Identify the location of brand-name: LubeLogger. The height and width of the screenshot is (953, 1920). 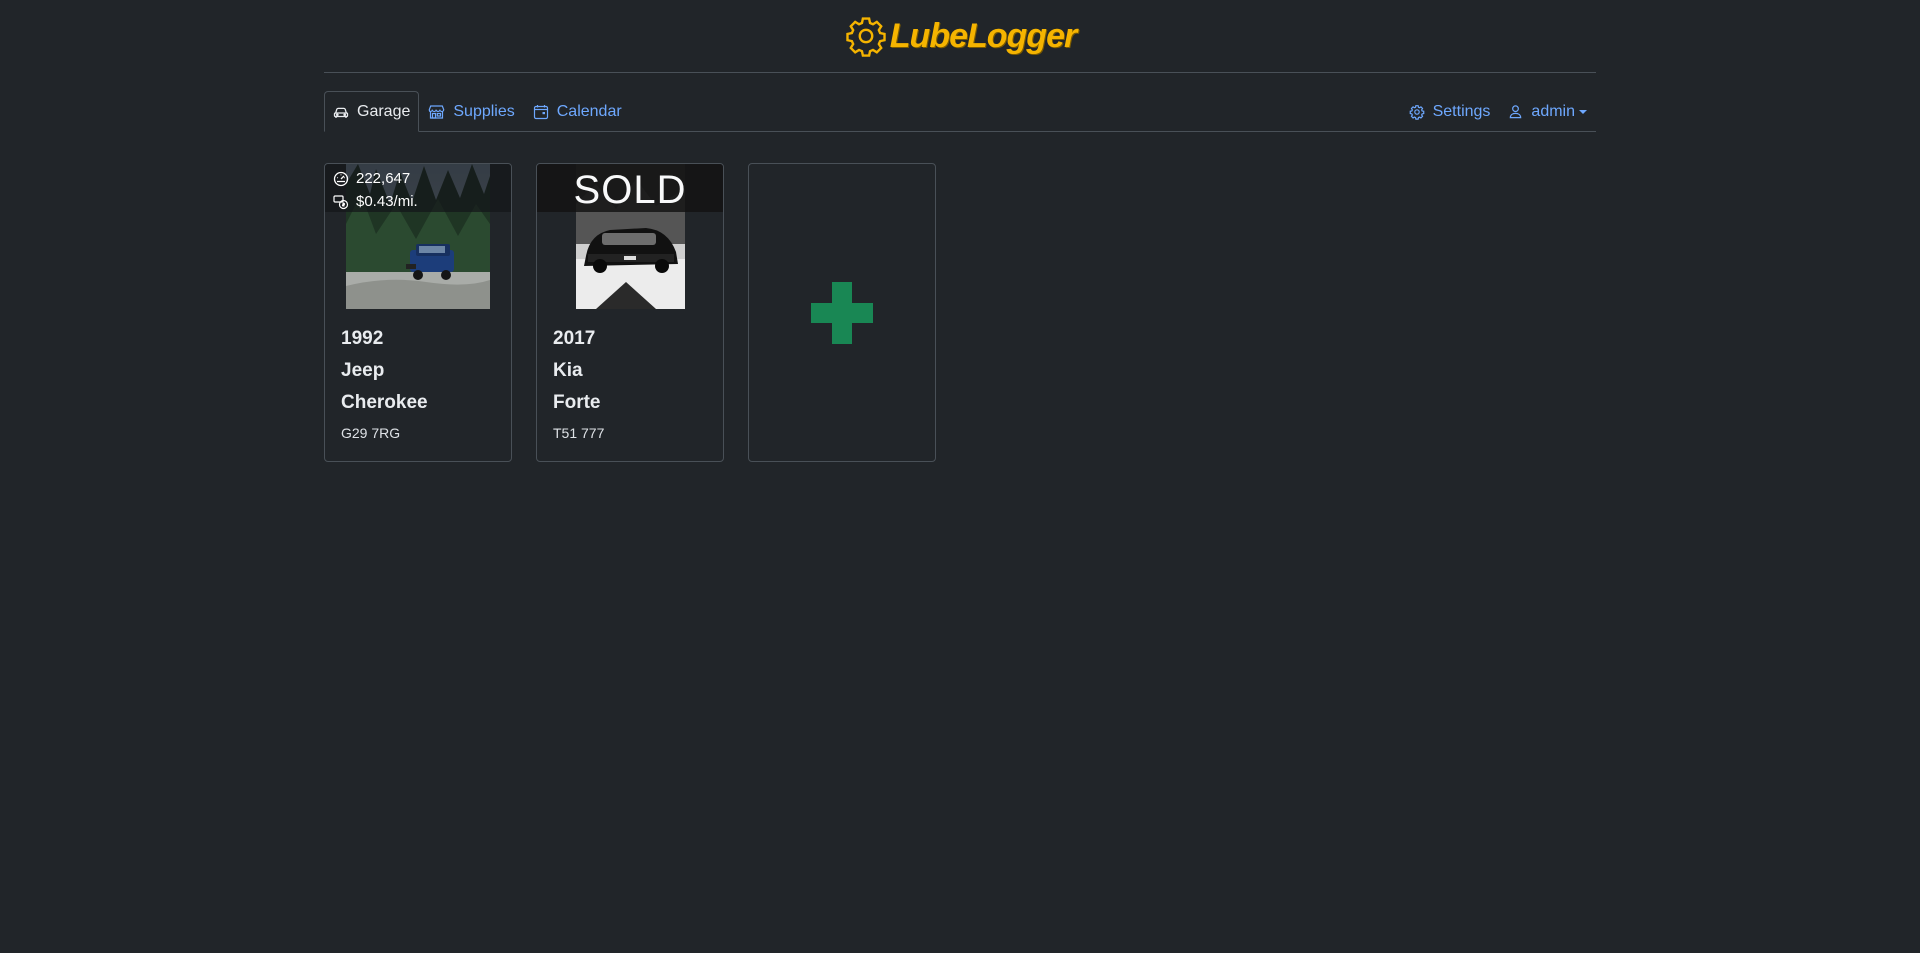
(983, 35).